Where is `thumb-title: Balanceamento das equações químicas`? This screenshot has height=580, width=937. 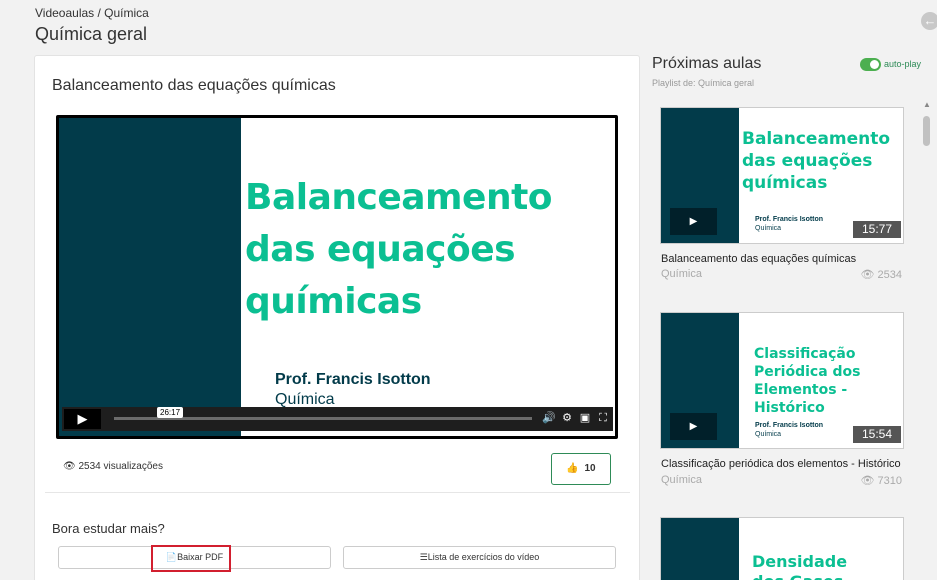
thumb-title: Balanceamento das equações químicas is located at coordinates (816, 161).